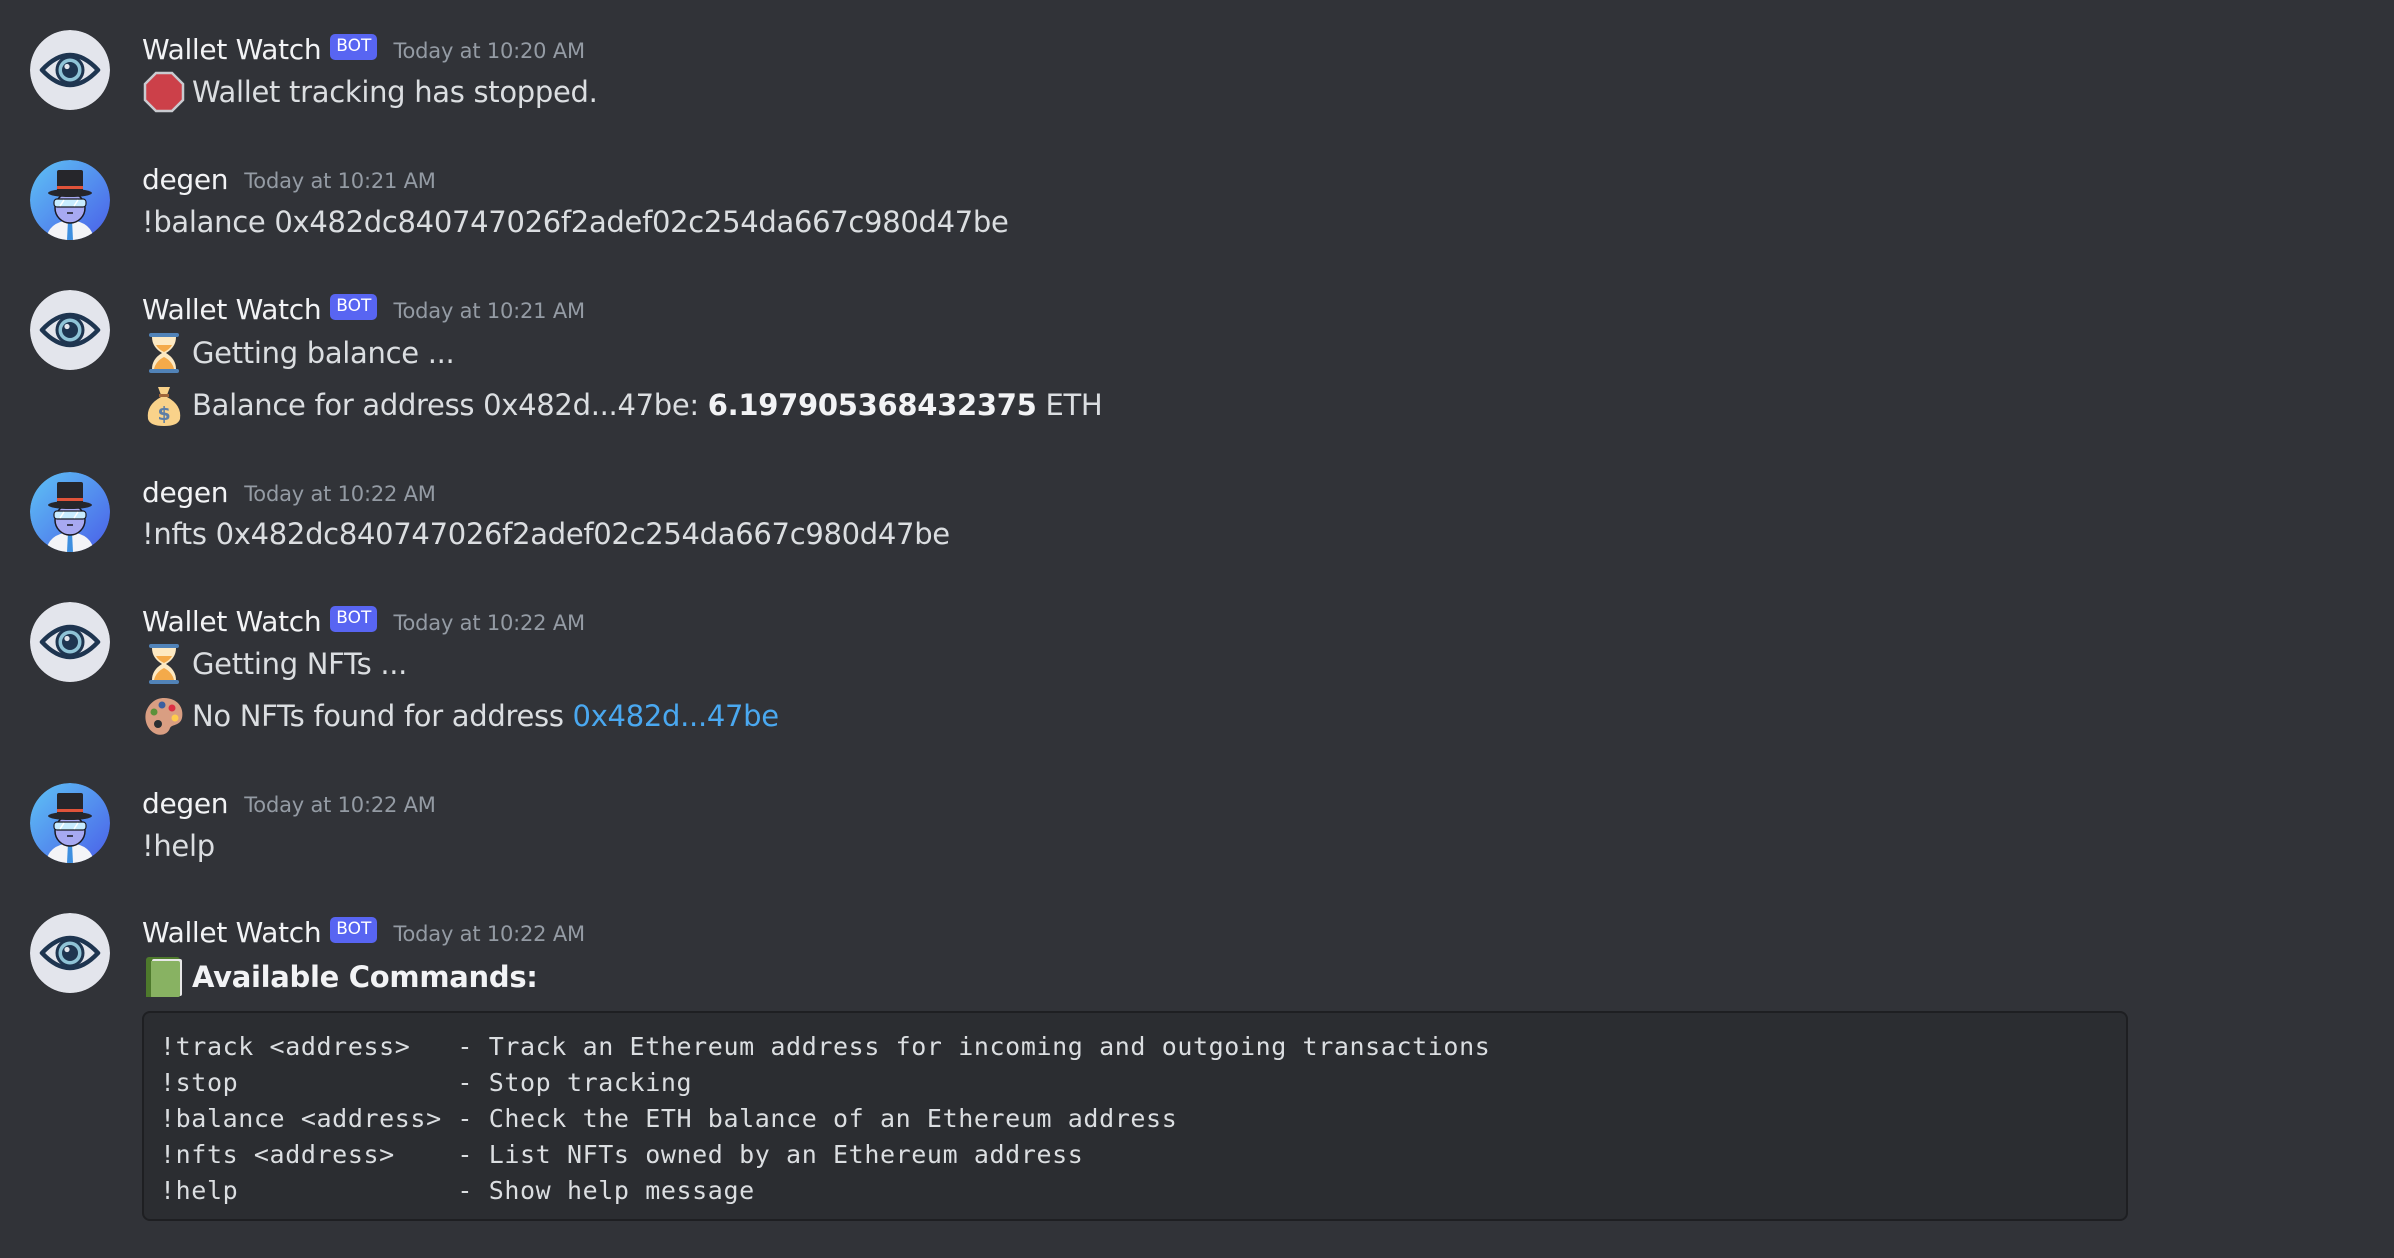 The image size is (2394, 1258). Describe the element at coordinates (164, 92) in the screenshot. I see `stop-sign-icon` at that location.